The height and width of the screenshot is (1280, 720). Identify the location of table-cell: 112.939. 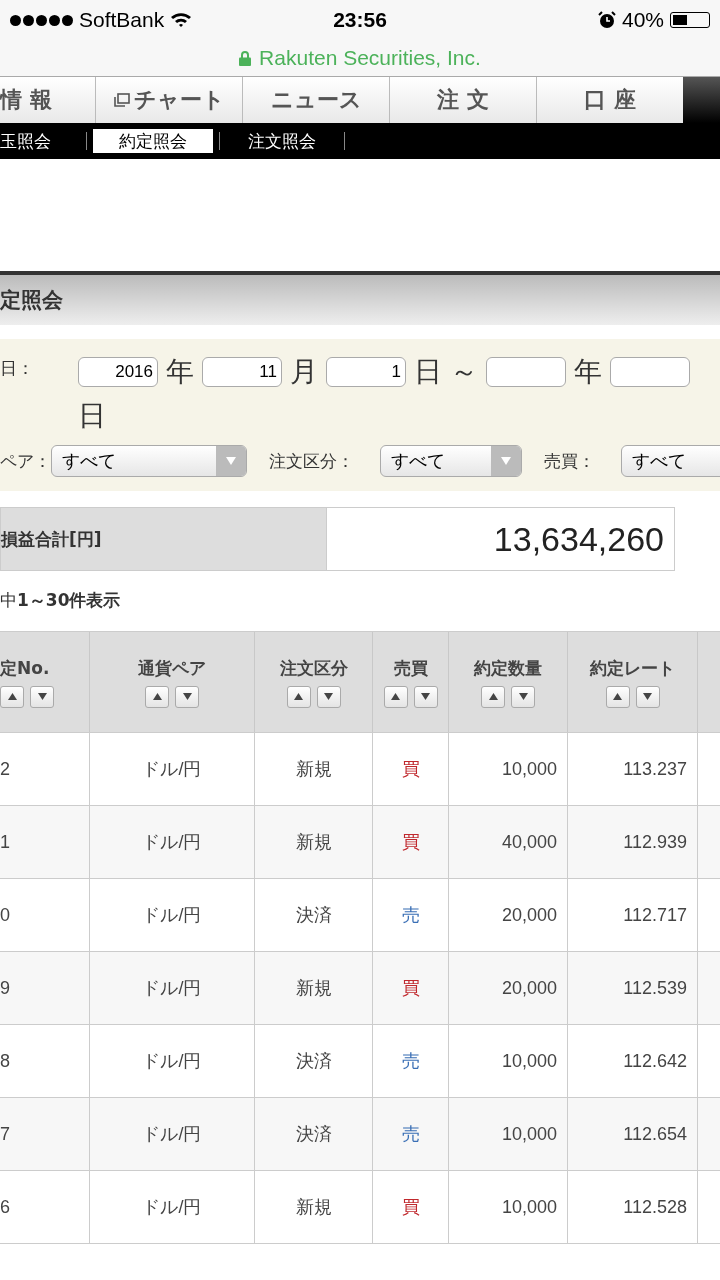
(633, 842).